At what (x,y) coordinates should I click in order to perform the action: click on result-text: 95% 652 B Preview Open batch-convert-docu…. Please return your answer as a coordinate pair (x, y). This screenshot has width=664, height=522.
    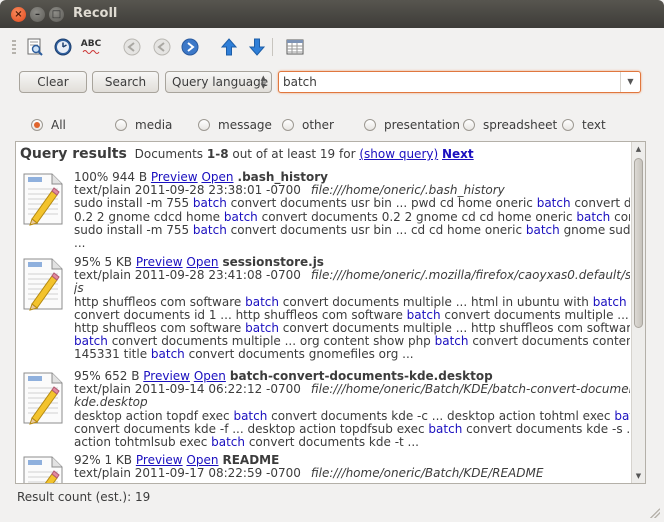
    Looking at the image, I should click on (352, 409).